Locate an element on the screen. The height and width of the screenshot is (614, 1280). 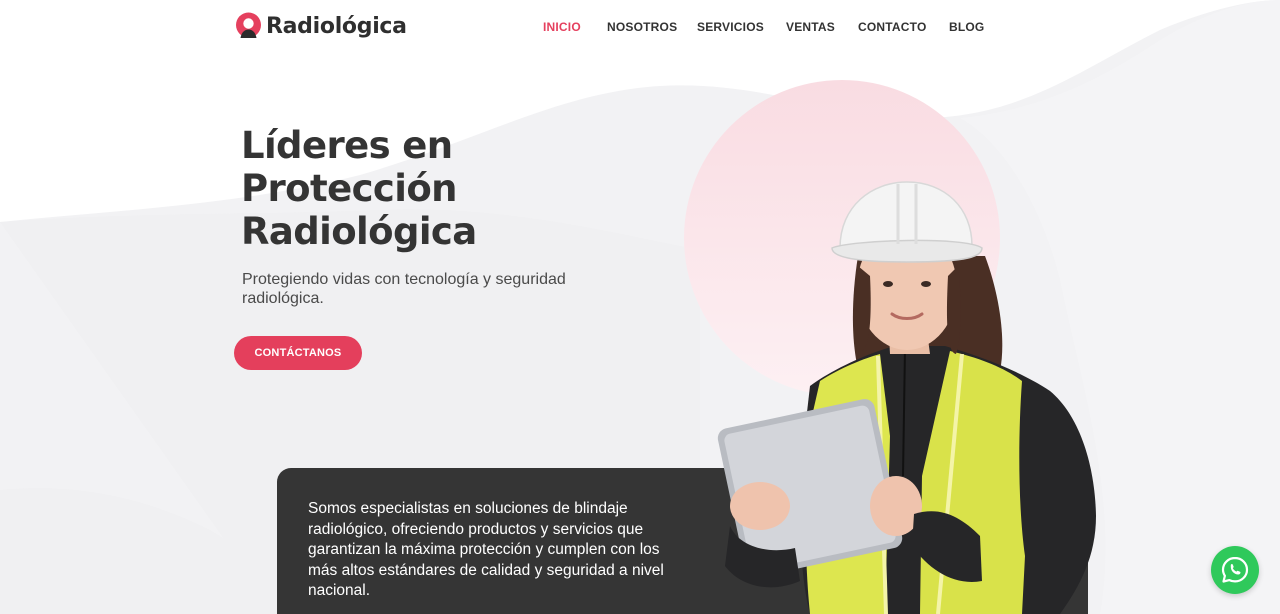
nav-item-servicios: SERVICIOS is located at coordinates (730, 27).